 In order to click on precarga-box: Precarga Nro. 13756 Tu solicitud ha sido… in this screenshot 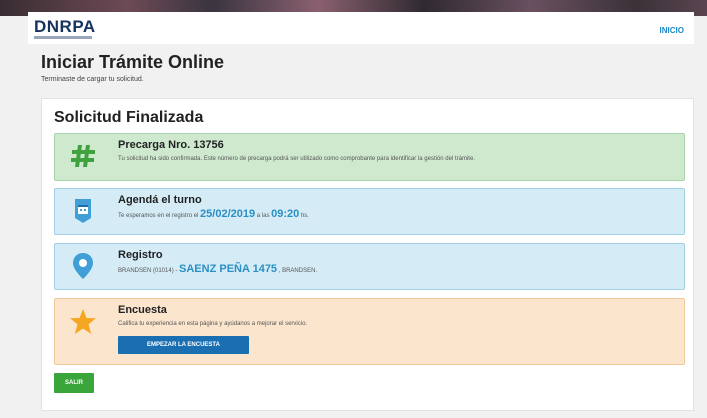, I will do `click(369, 157)`.